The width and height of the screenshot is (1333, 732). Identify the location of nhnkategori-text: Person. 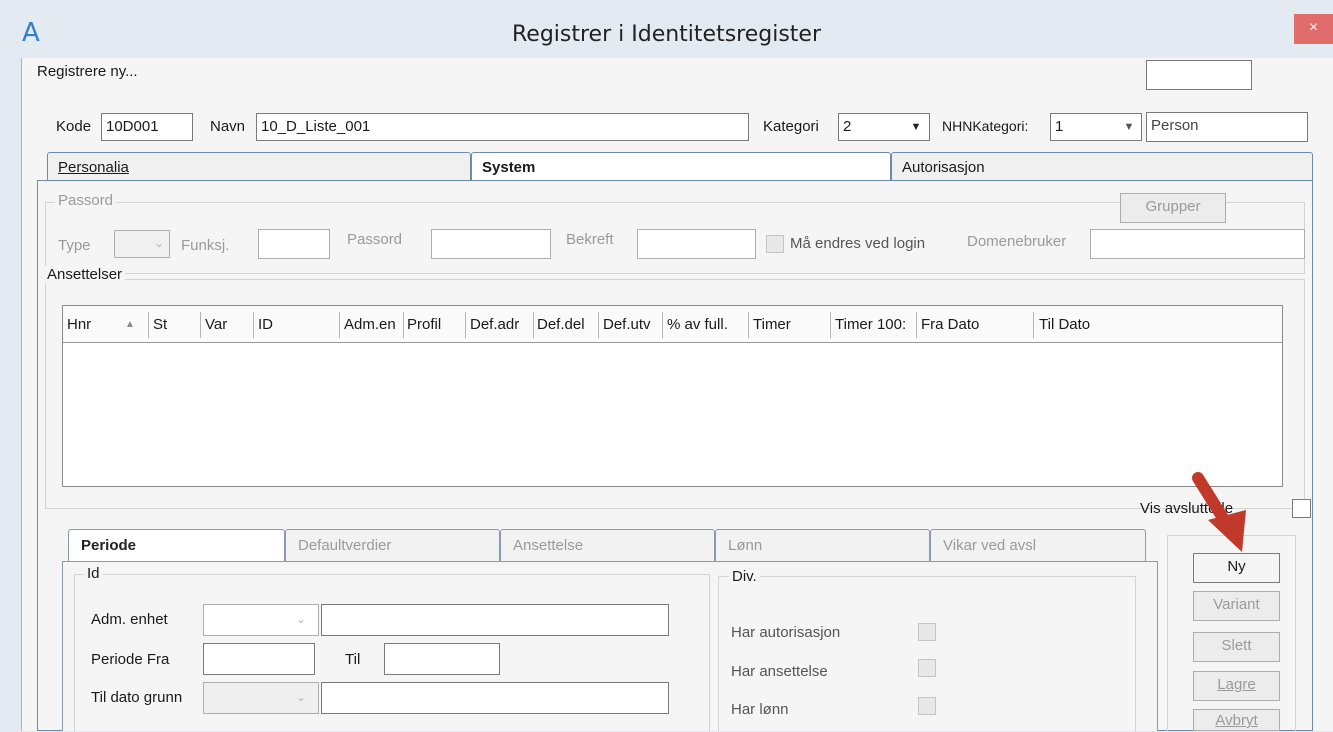
(1227, 127).